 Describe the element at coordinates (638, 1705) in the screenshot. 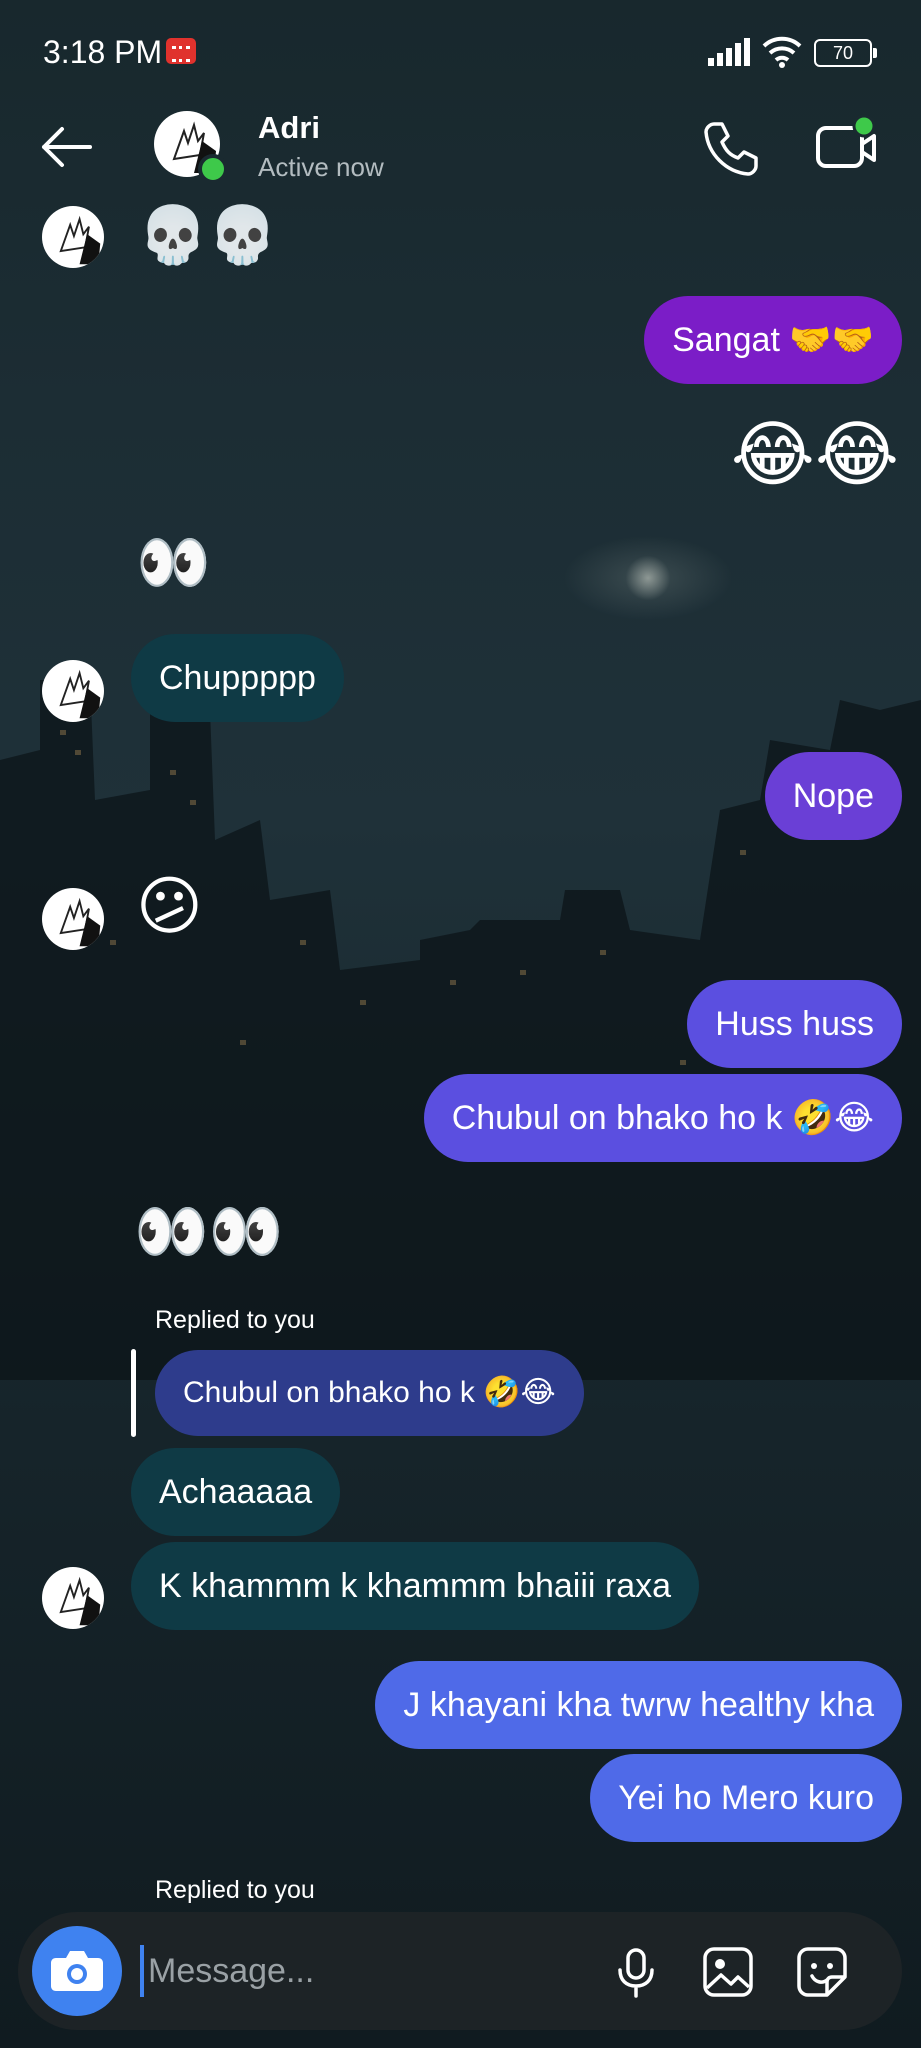

I see `outgoing-message: J khayani kha twrw healthy kha` at that location.